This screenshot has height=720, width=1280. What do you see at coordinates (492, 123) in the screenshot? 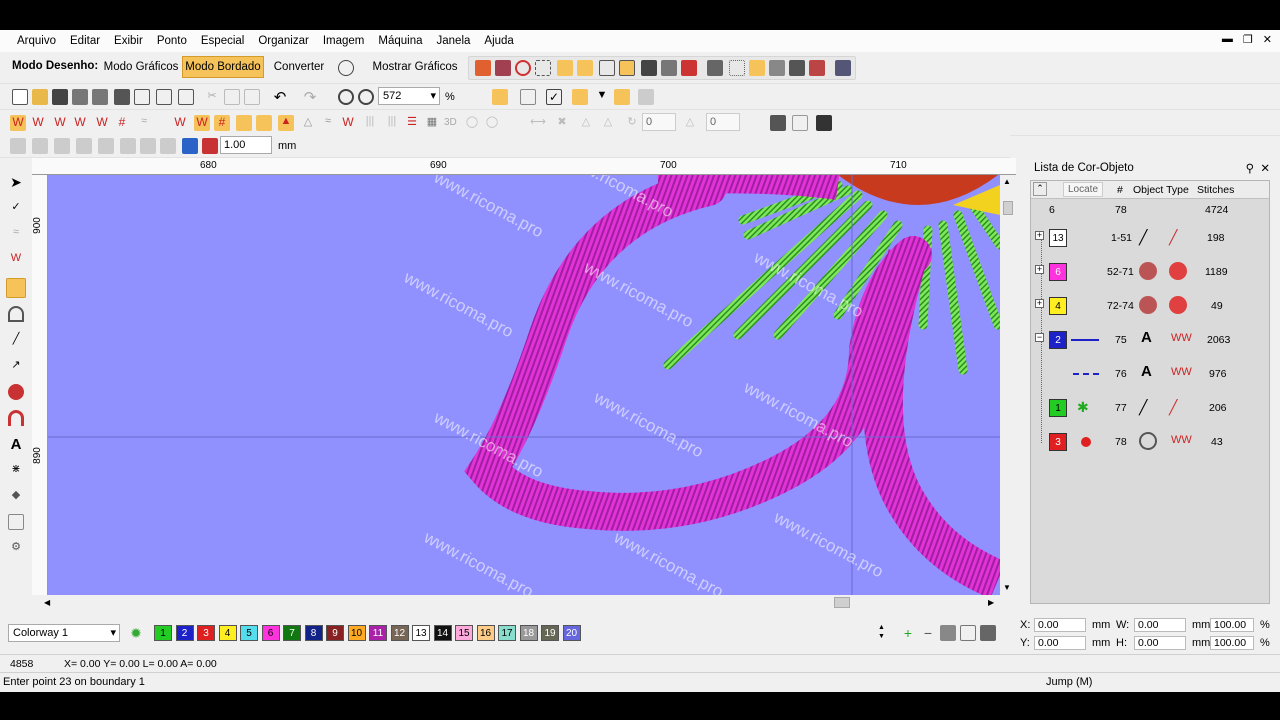
I see `applique-icon: ◯` at bounding box center [492, 123].